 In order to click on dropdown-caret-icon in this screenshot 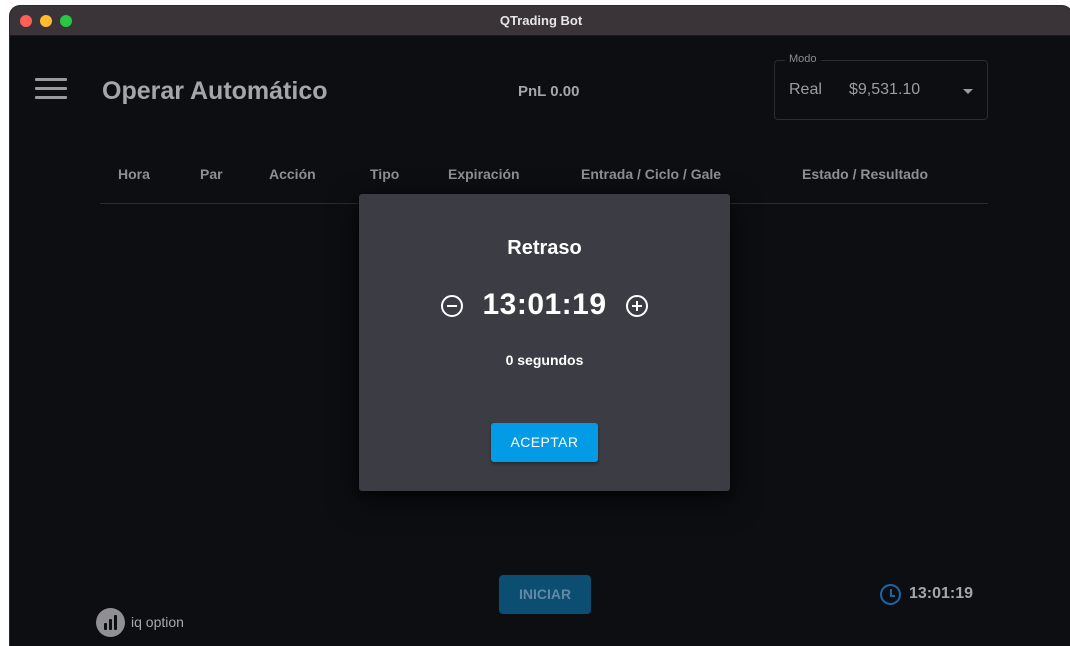, I will do `click(968, 91)`.